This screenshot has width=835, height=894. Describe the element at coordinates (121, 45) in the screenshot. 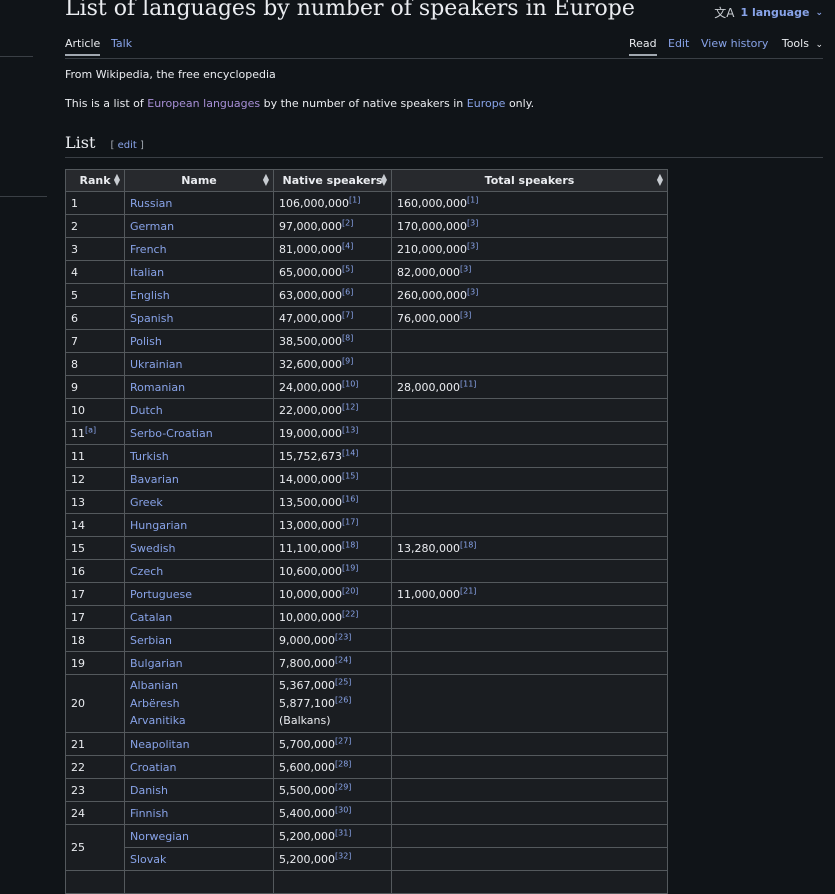

I see `tab-talk: Talk` at that location.